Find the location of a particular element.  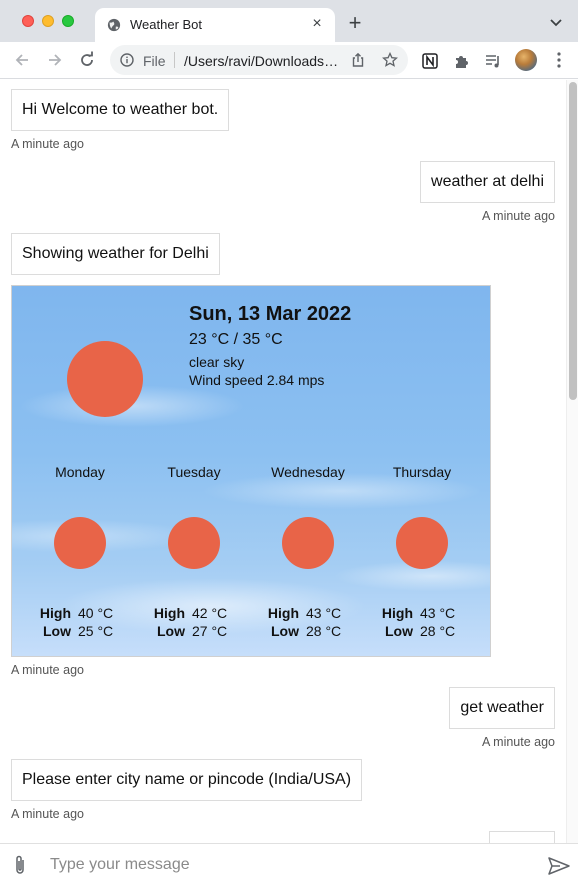

weather-description: clear sky is located at coordinates (217, 362).